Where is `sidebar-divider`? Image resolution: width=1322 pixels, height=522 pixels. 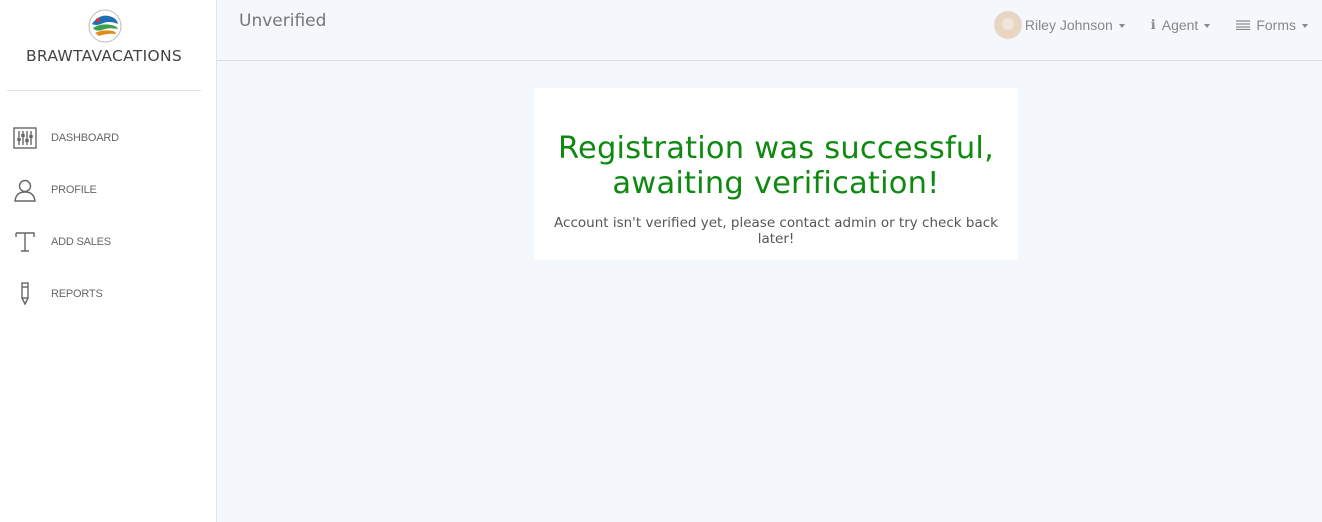
sidebar-divider is located at coordinates (104, 90).